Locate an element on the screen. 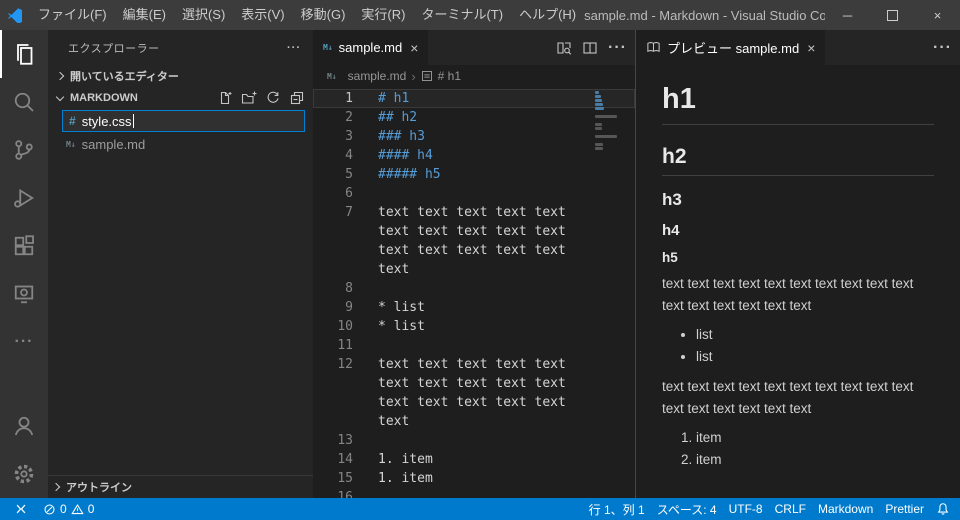 Image resolution: width=960 pixels, height=520 pixels. code-line: 13 is located at coordinates (474, 440).